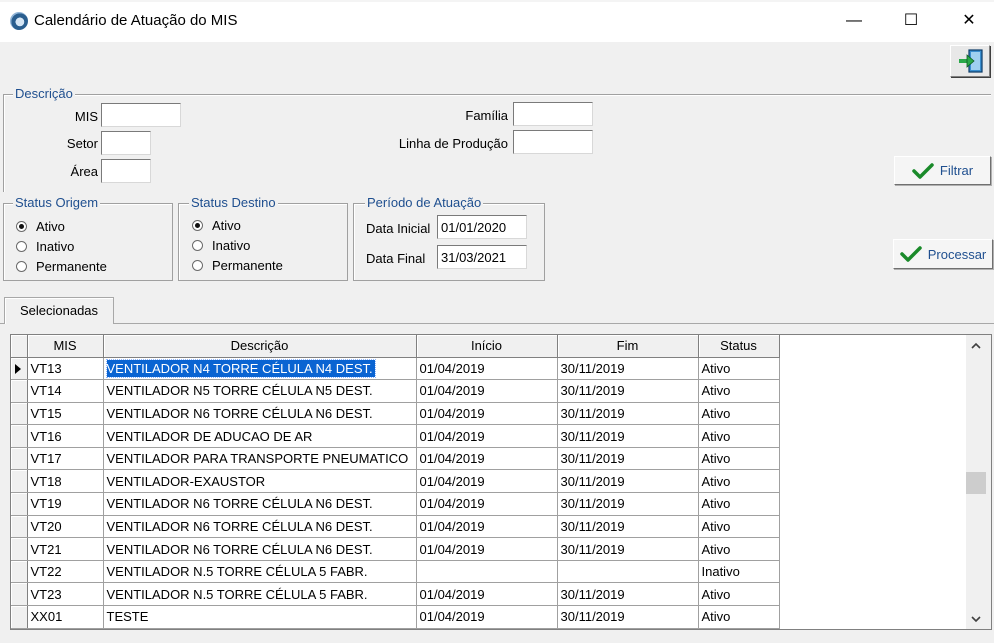  I want to click on cell-mis: VT13, so click(65, 369).